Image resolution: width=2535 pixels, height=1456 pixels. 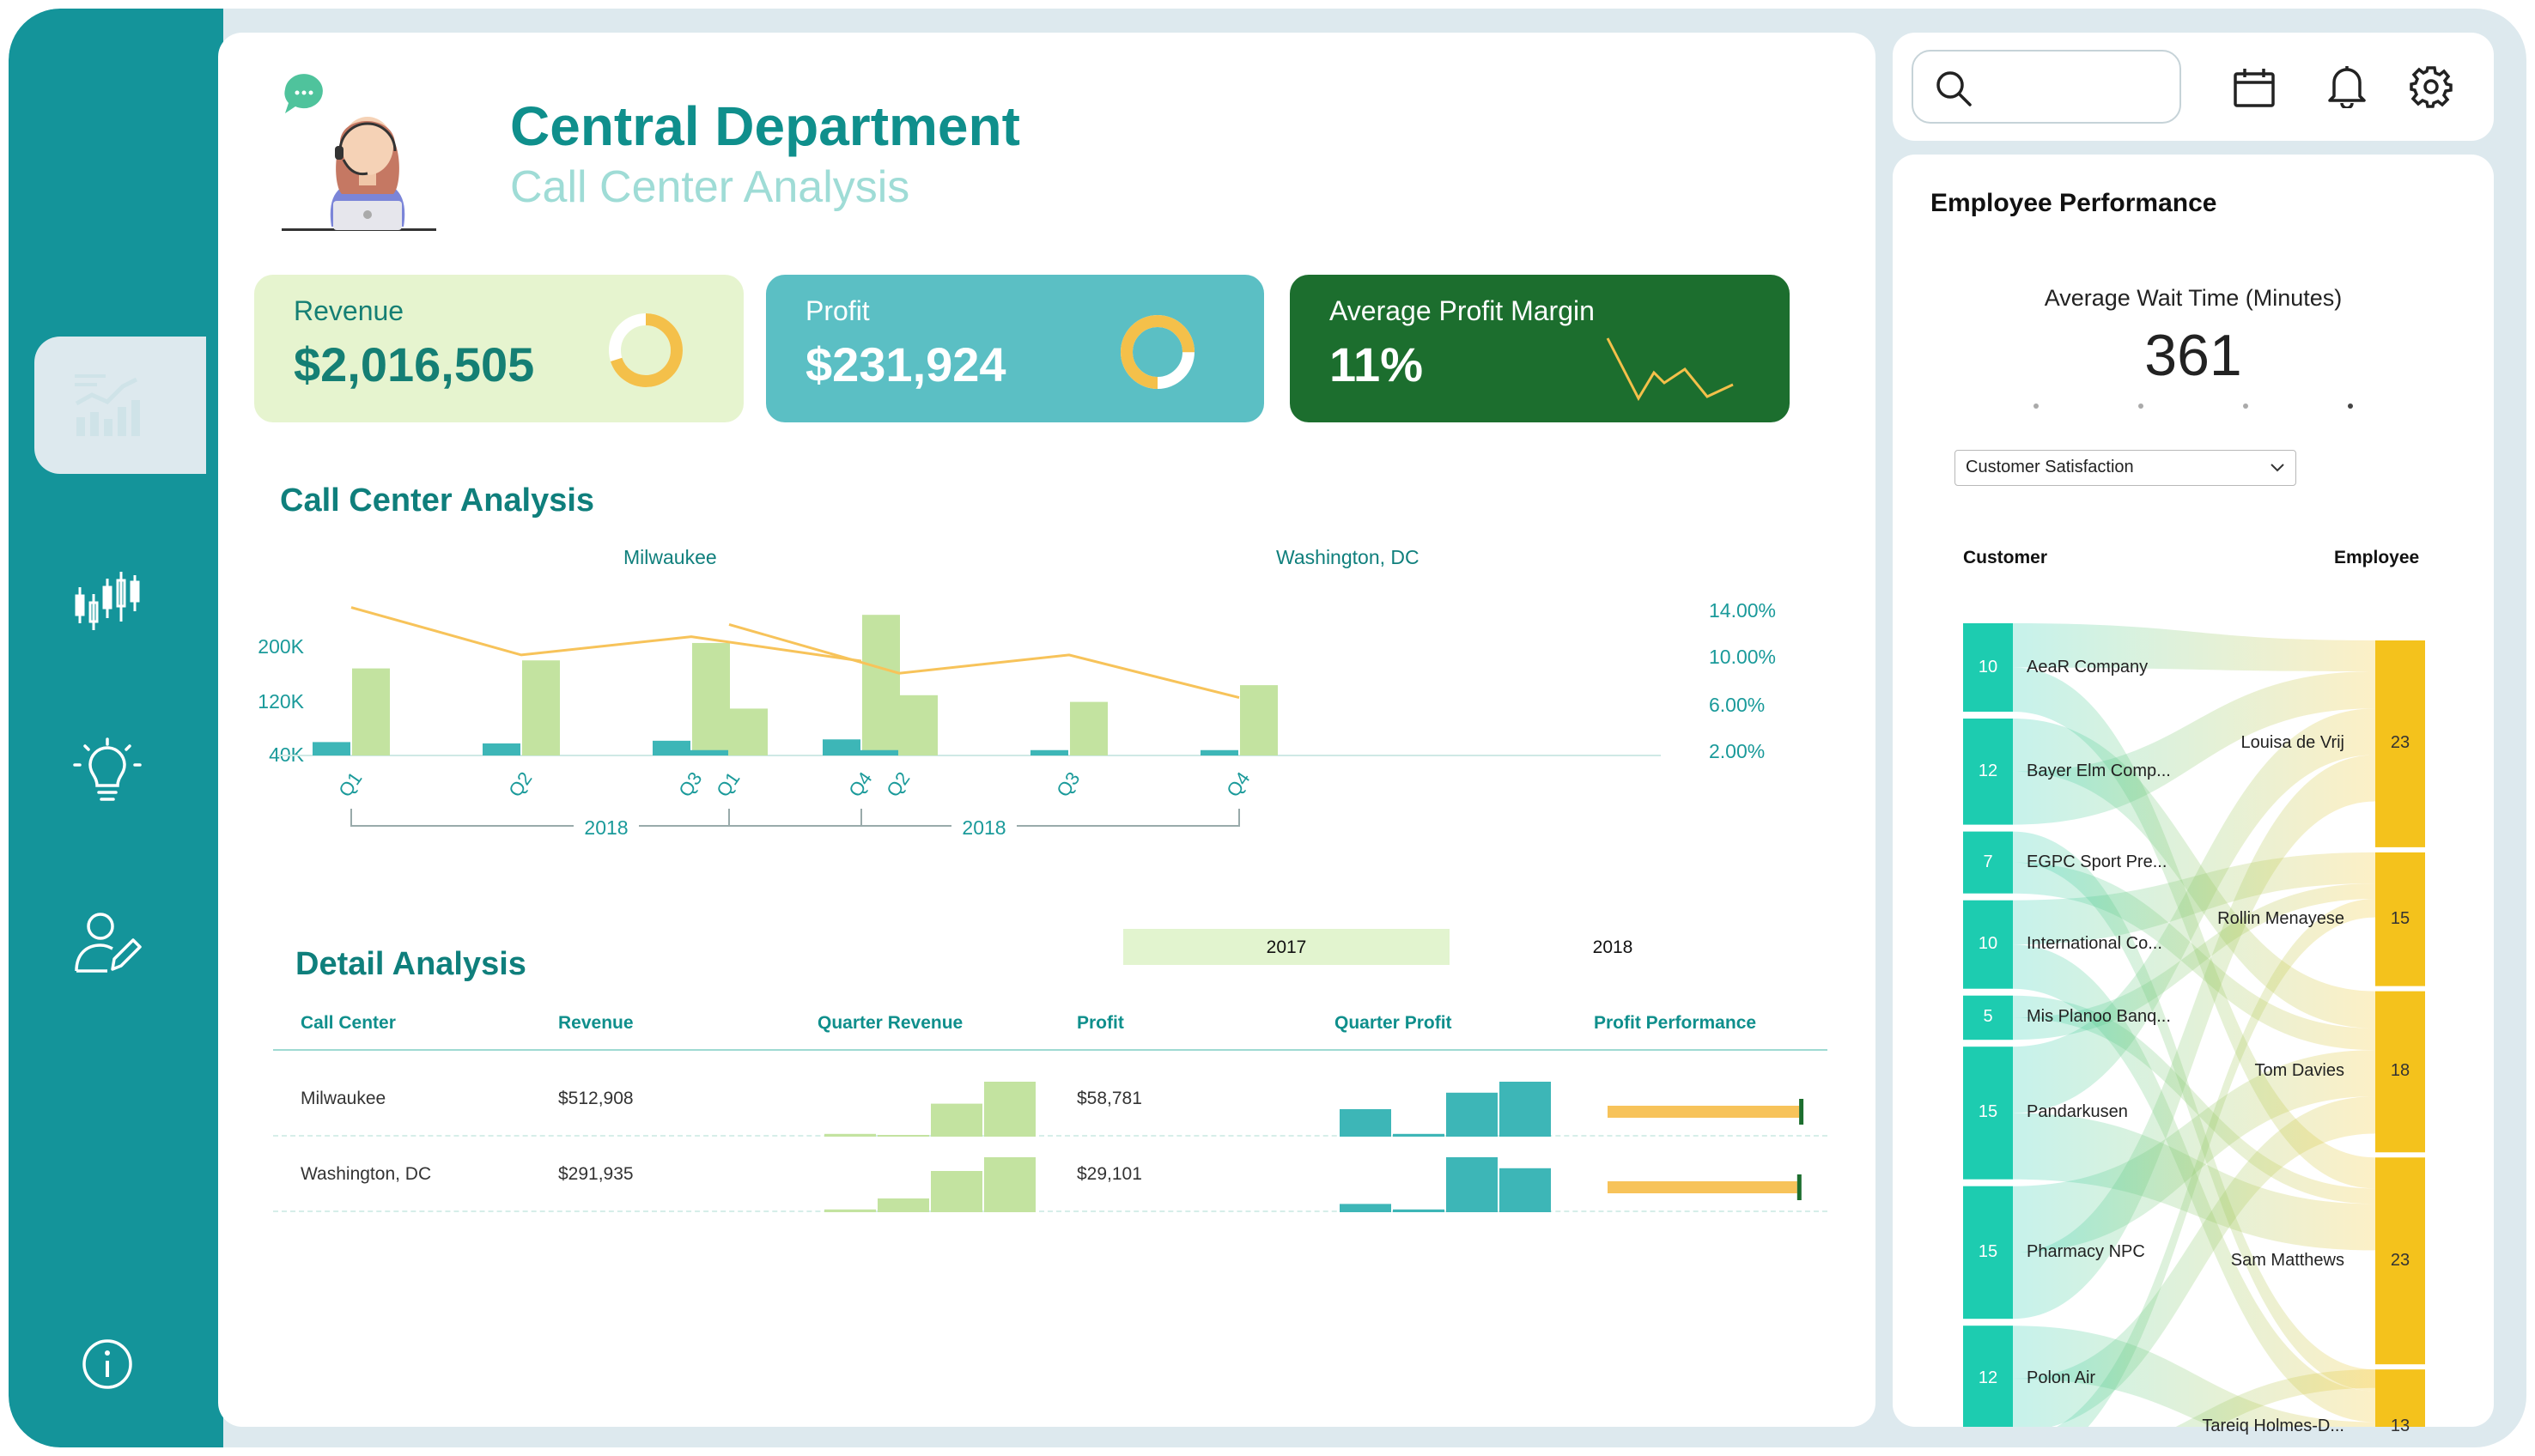 What do you see at coordinates (2292, 743) in the screenshot?
I see `sankey-employee-name: Louisa de Vrij` at bounding box center [2292, 743].